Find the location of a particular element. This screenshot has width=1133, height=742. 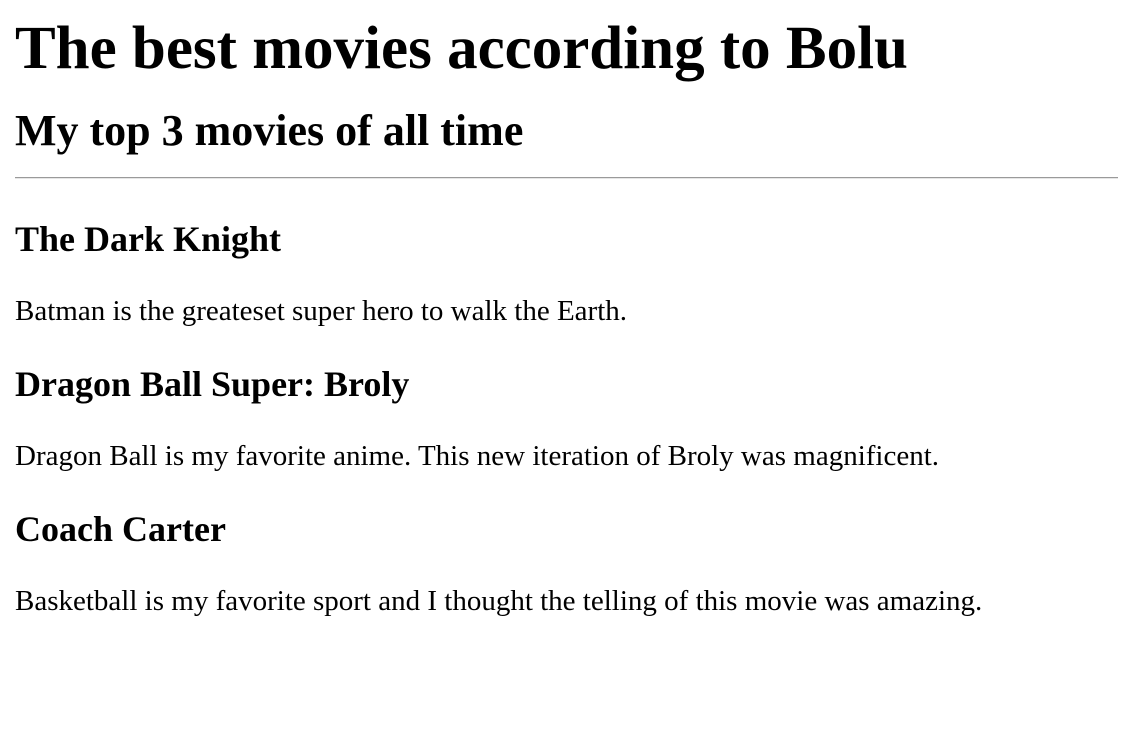

movie-title-coach-carter: Coach Carter is located at coordinates (120, 528).